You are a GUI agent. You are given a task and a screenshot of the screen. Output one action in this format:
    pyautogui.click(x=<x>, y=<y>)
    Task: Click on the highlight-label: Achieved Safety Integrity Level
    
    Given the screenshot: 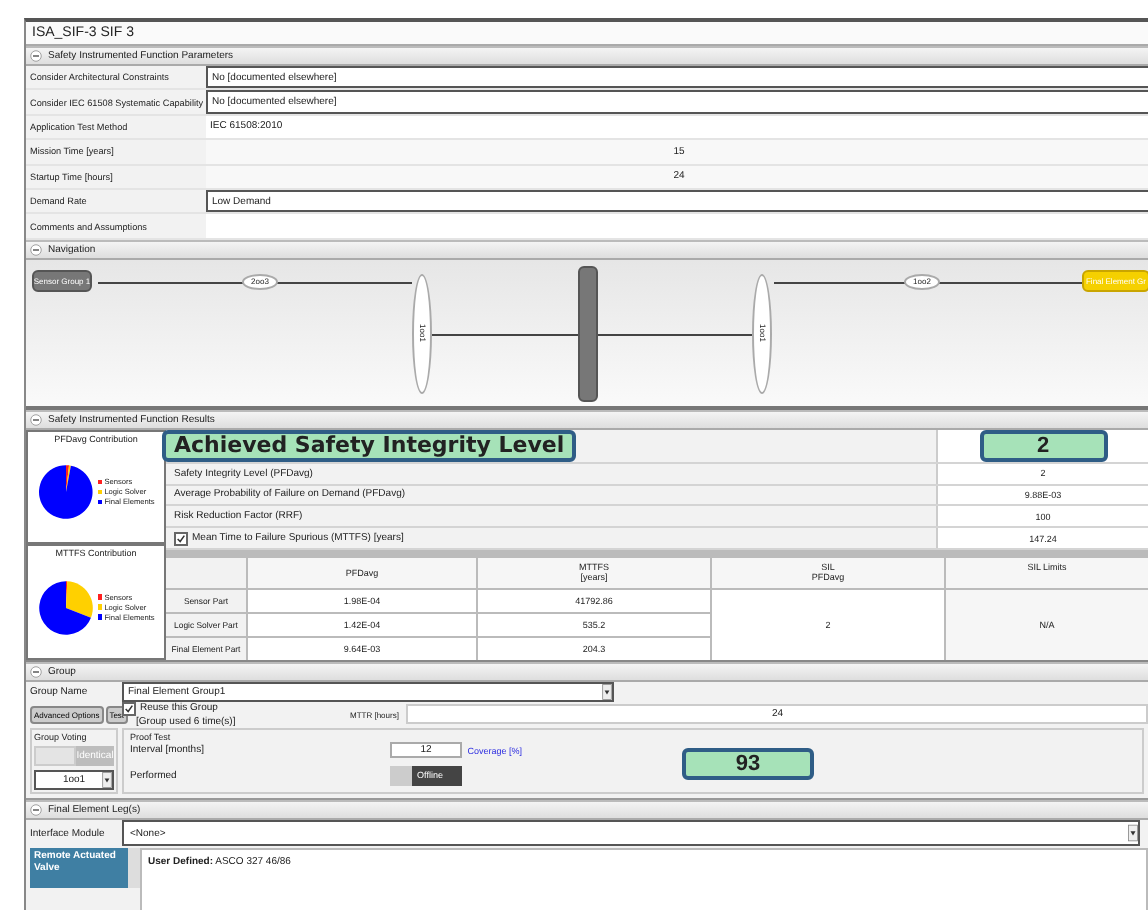 What is the action you would take?
    pyautogui.click(x=369, y=445)
    